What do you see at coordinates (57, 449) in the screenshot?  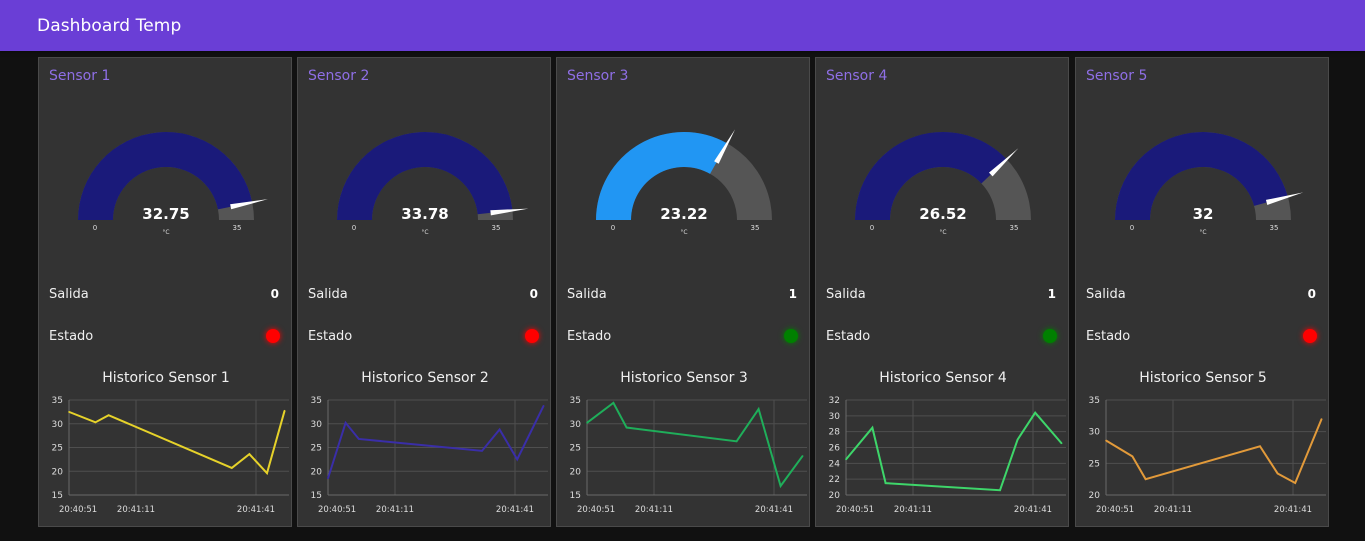 I see `y-tick-label: 25` at bounding box center [57, 449].